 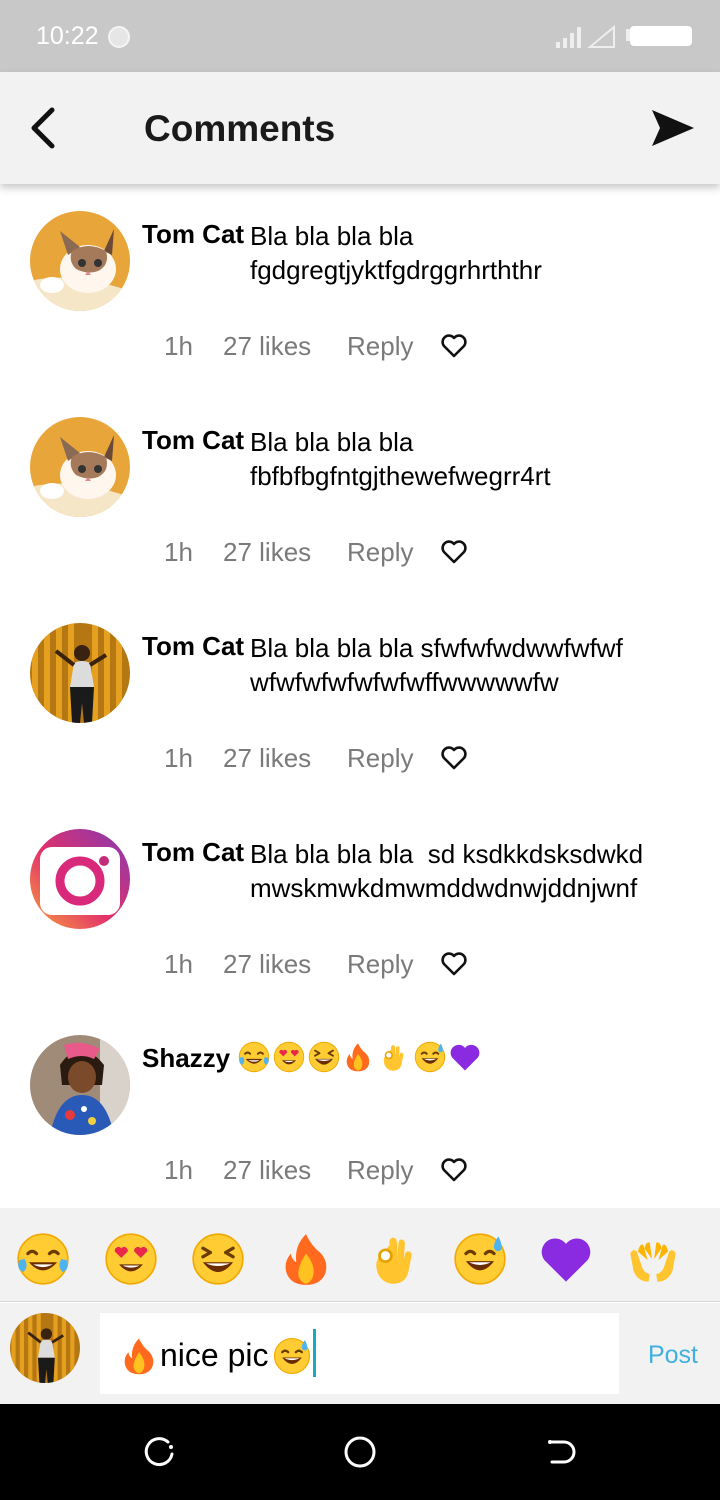 I want to click on emoji-quick-bar, so click(x=360, y=1255).